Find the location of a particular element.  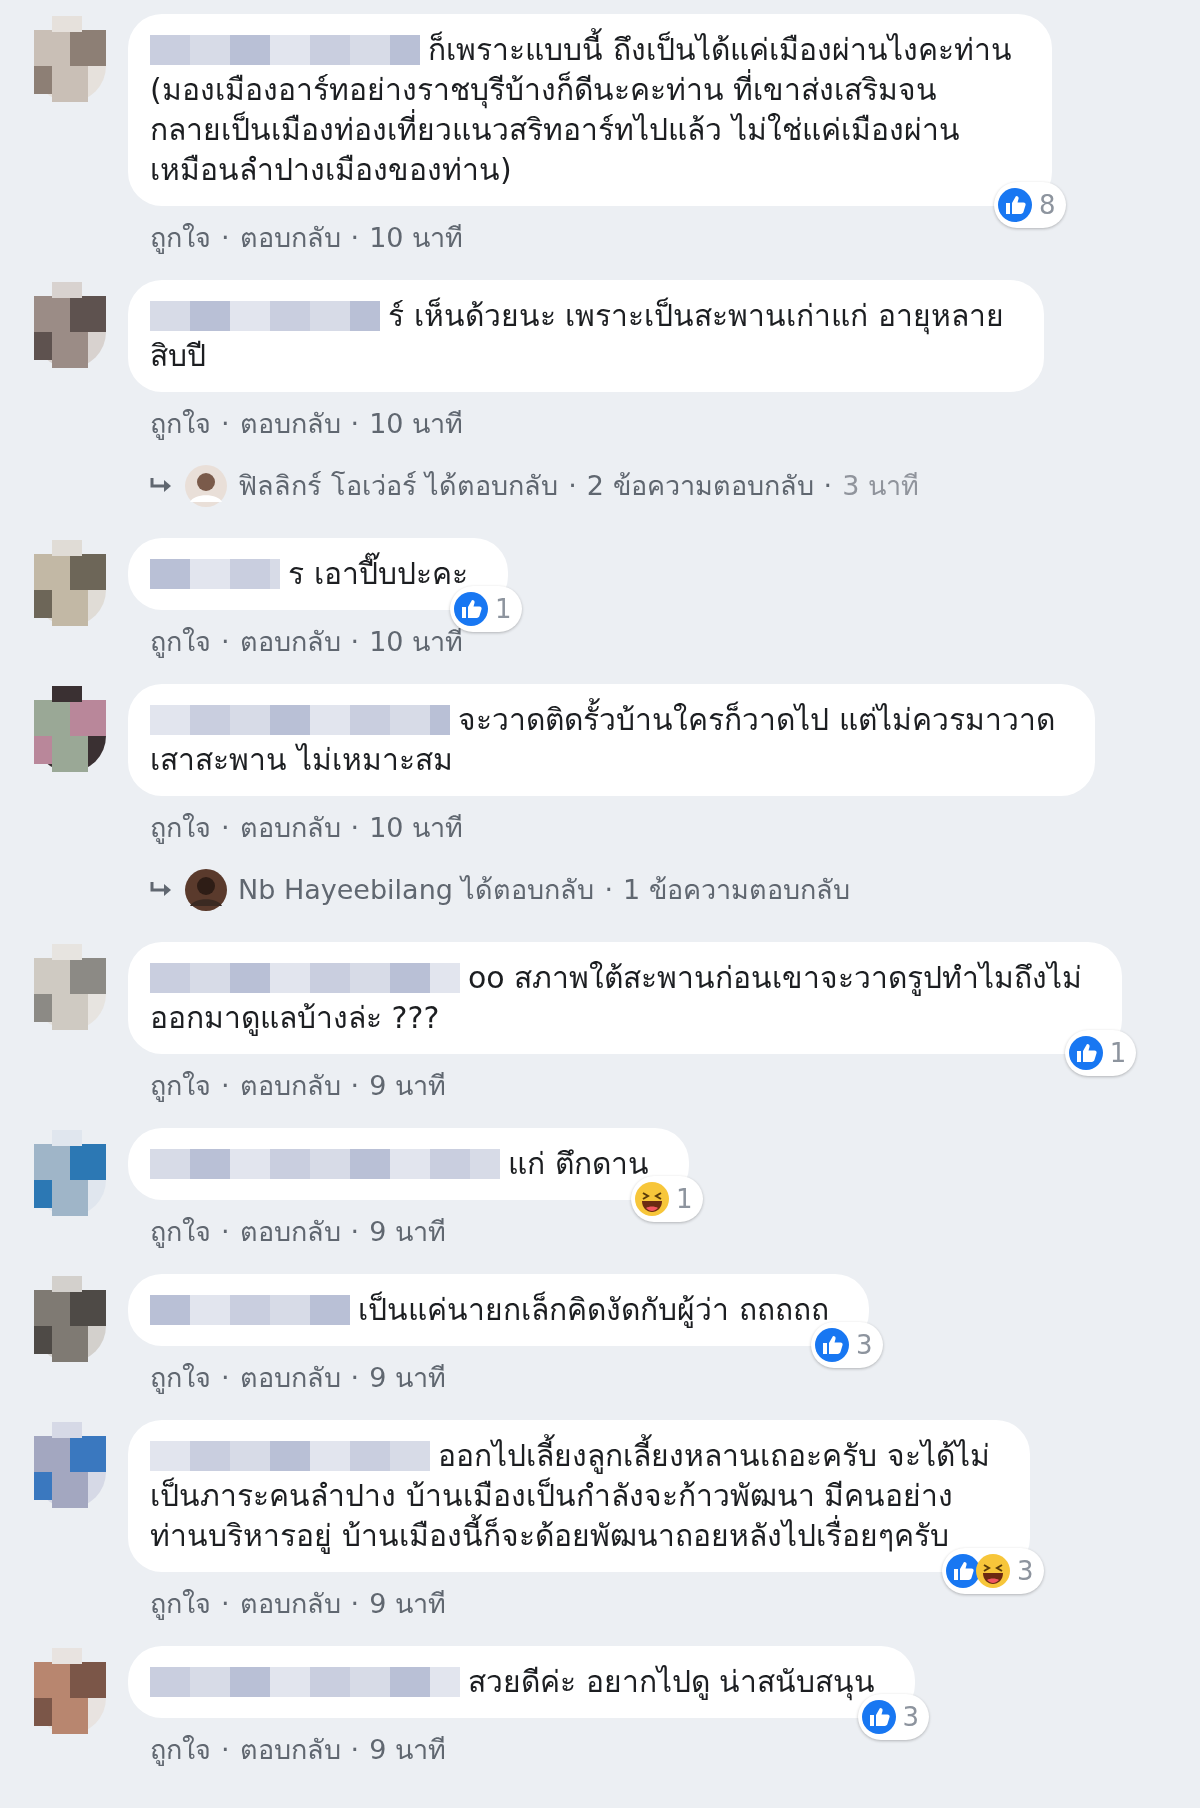

comment-text: ออกไปเลี้ยงลูกเลี้ยงหลานเถอะครับ จะได้ไม่ is located at coordinates (714, 1456).